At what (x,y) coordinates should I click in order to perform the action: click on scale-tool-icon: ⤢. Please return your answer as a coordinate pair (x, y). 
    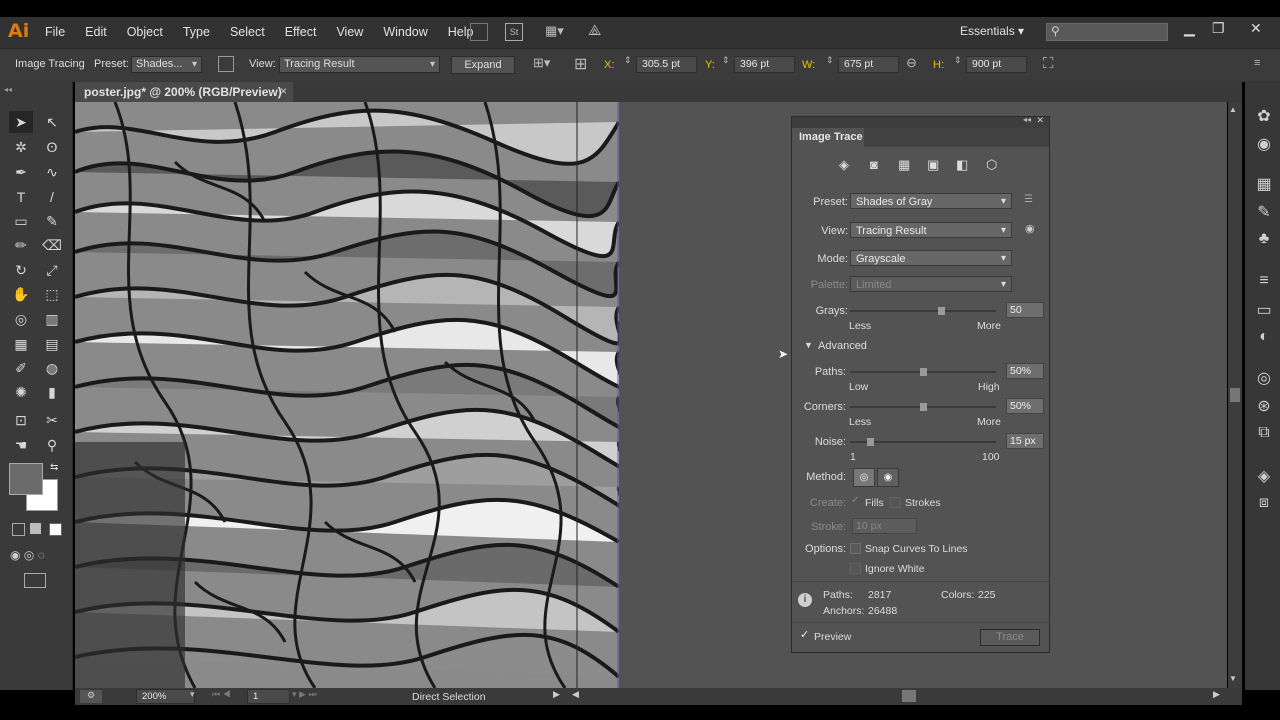
    Looking at the image, I should click on (52, 270).